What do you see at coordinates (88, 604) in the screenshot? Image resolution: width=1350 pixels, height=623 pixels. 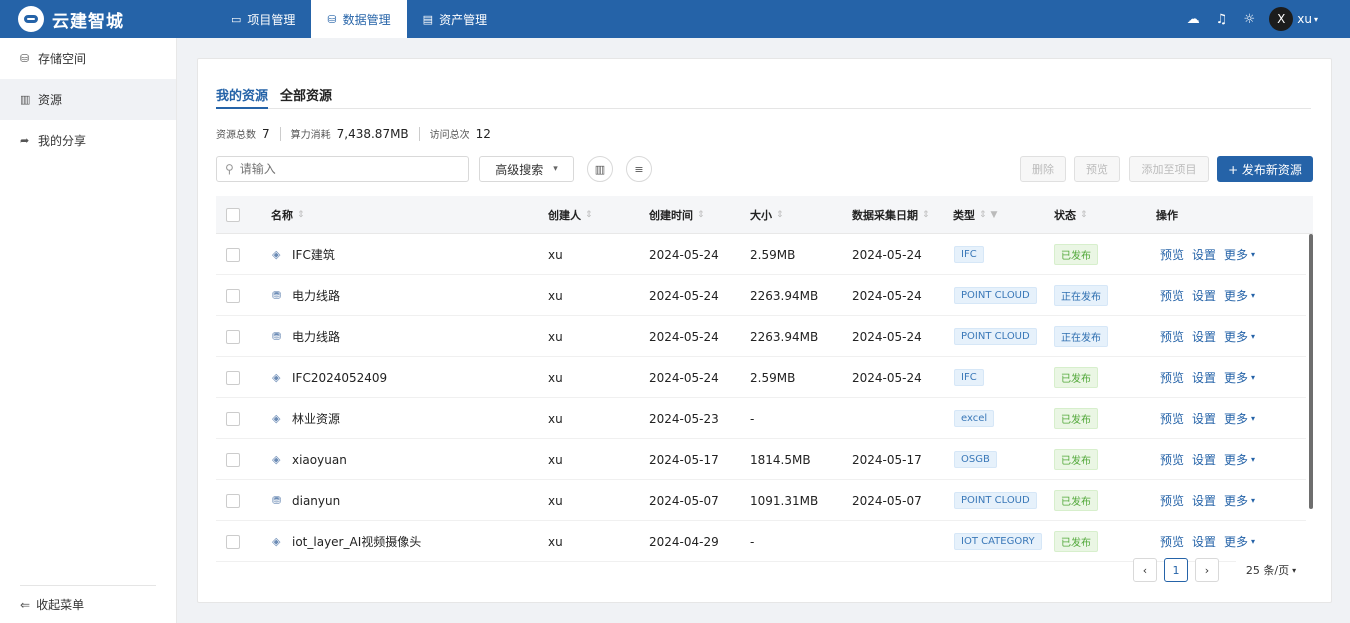 I see `collapse-menu-button: ⇐ 收起菜单` at bounding box center [88, 604].